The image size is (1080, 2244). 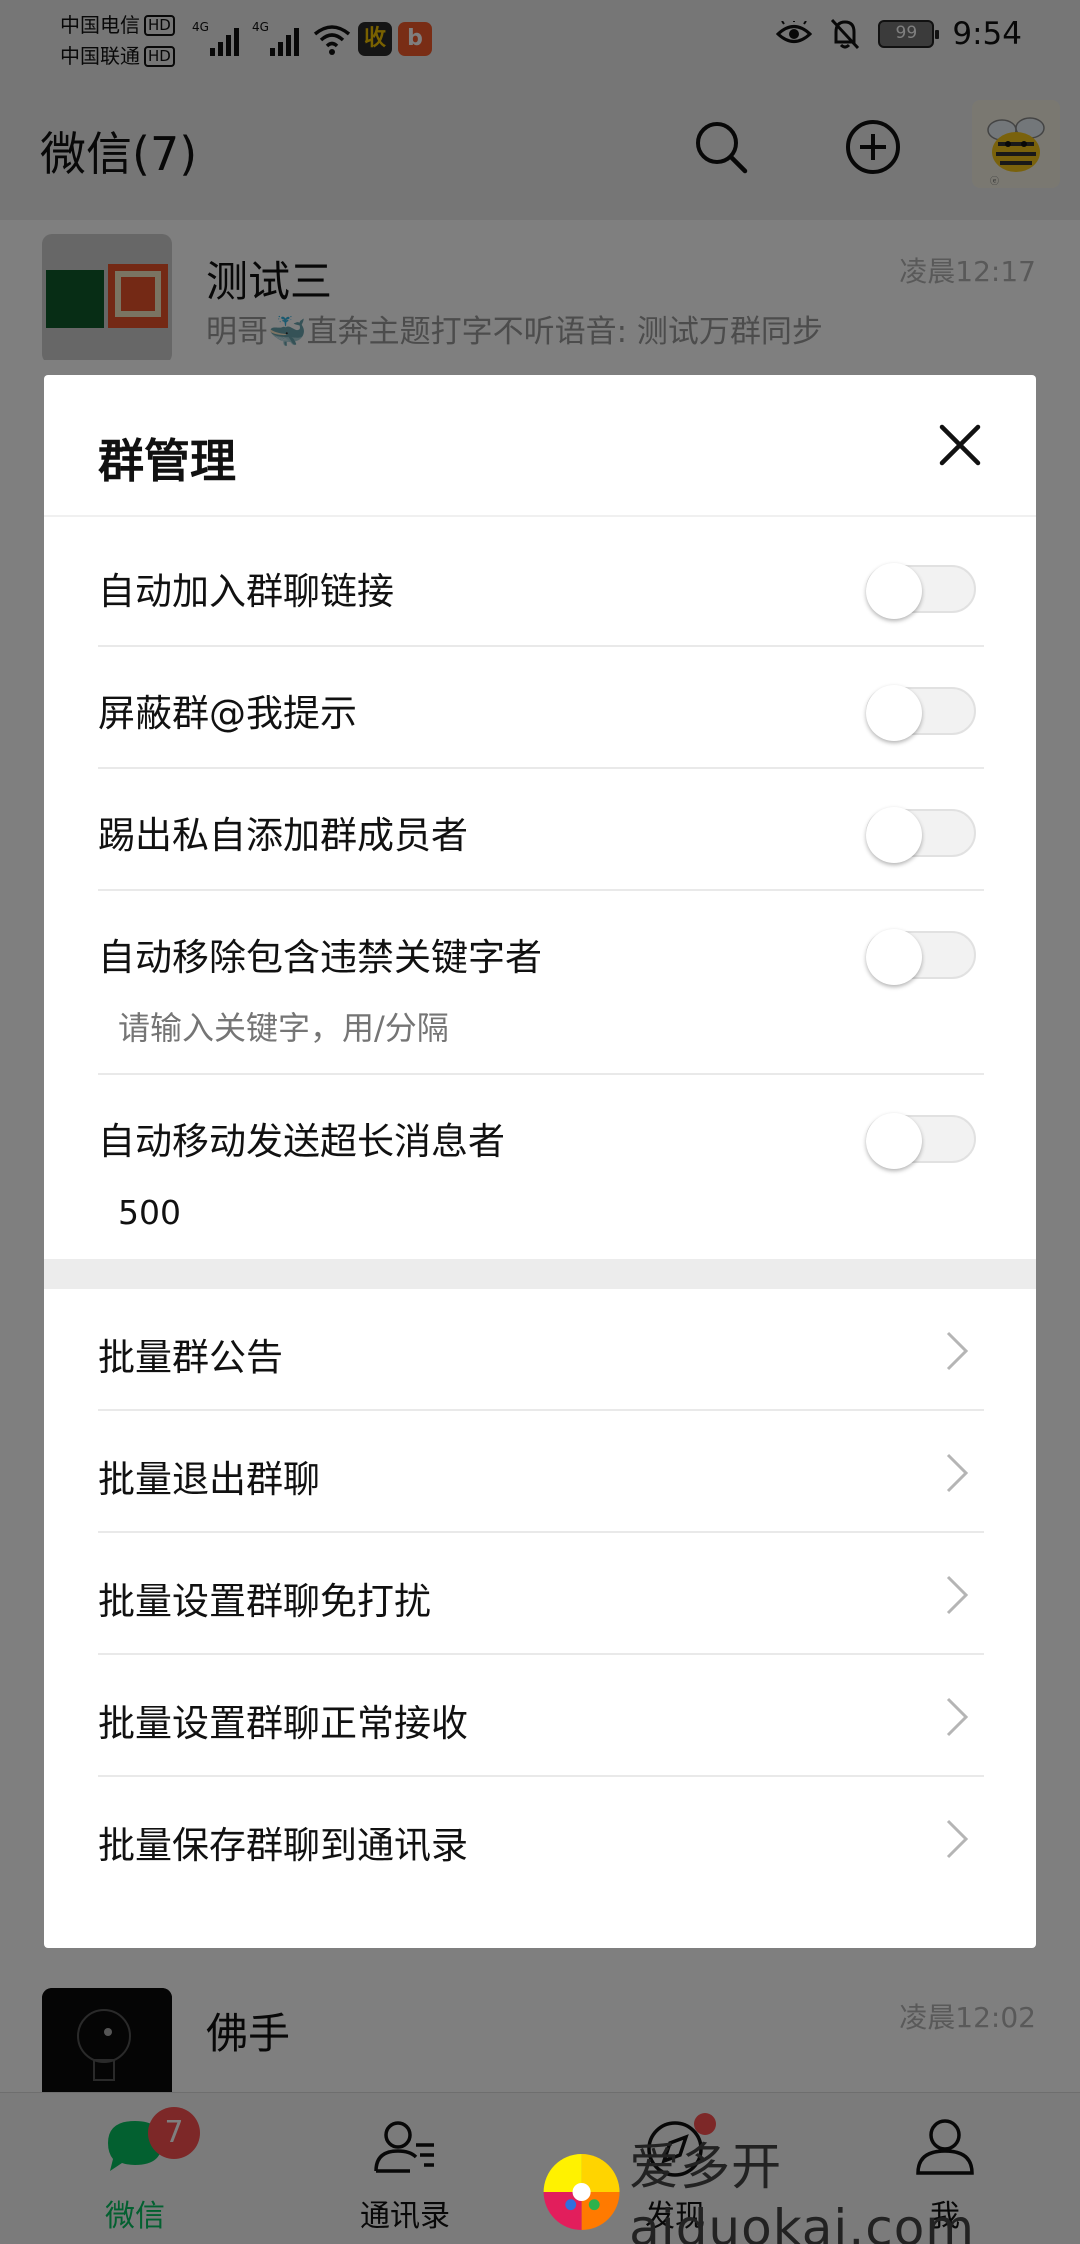 I want to click on action-row: 批量设置群聊免打扰, so click(x=541, y=1594).